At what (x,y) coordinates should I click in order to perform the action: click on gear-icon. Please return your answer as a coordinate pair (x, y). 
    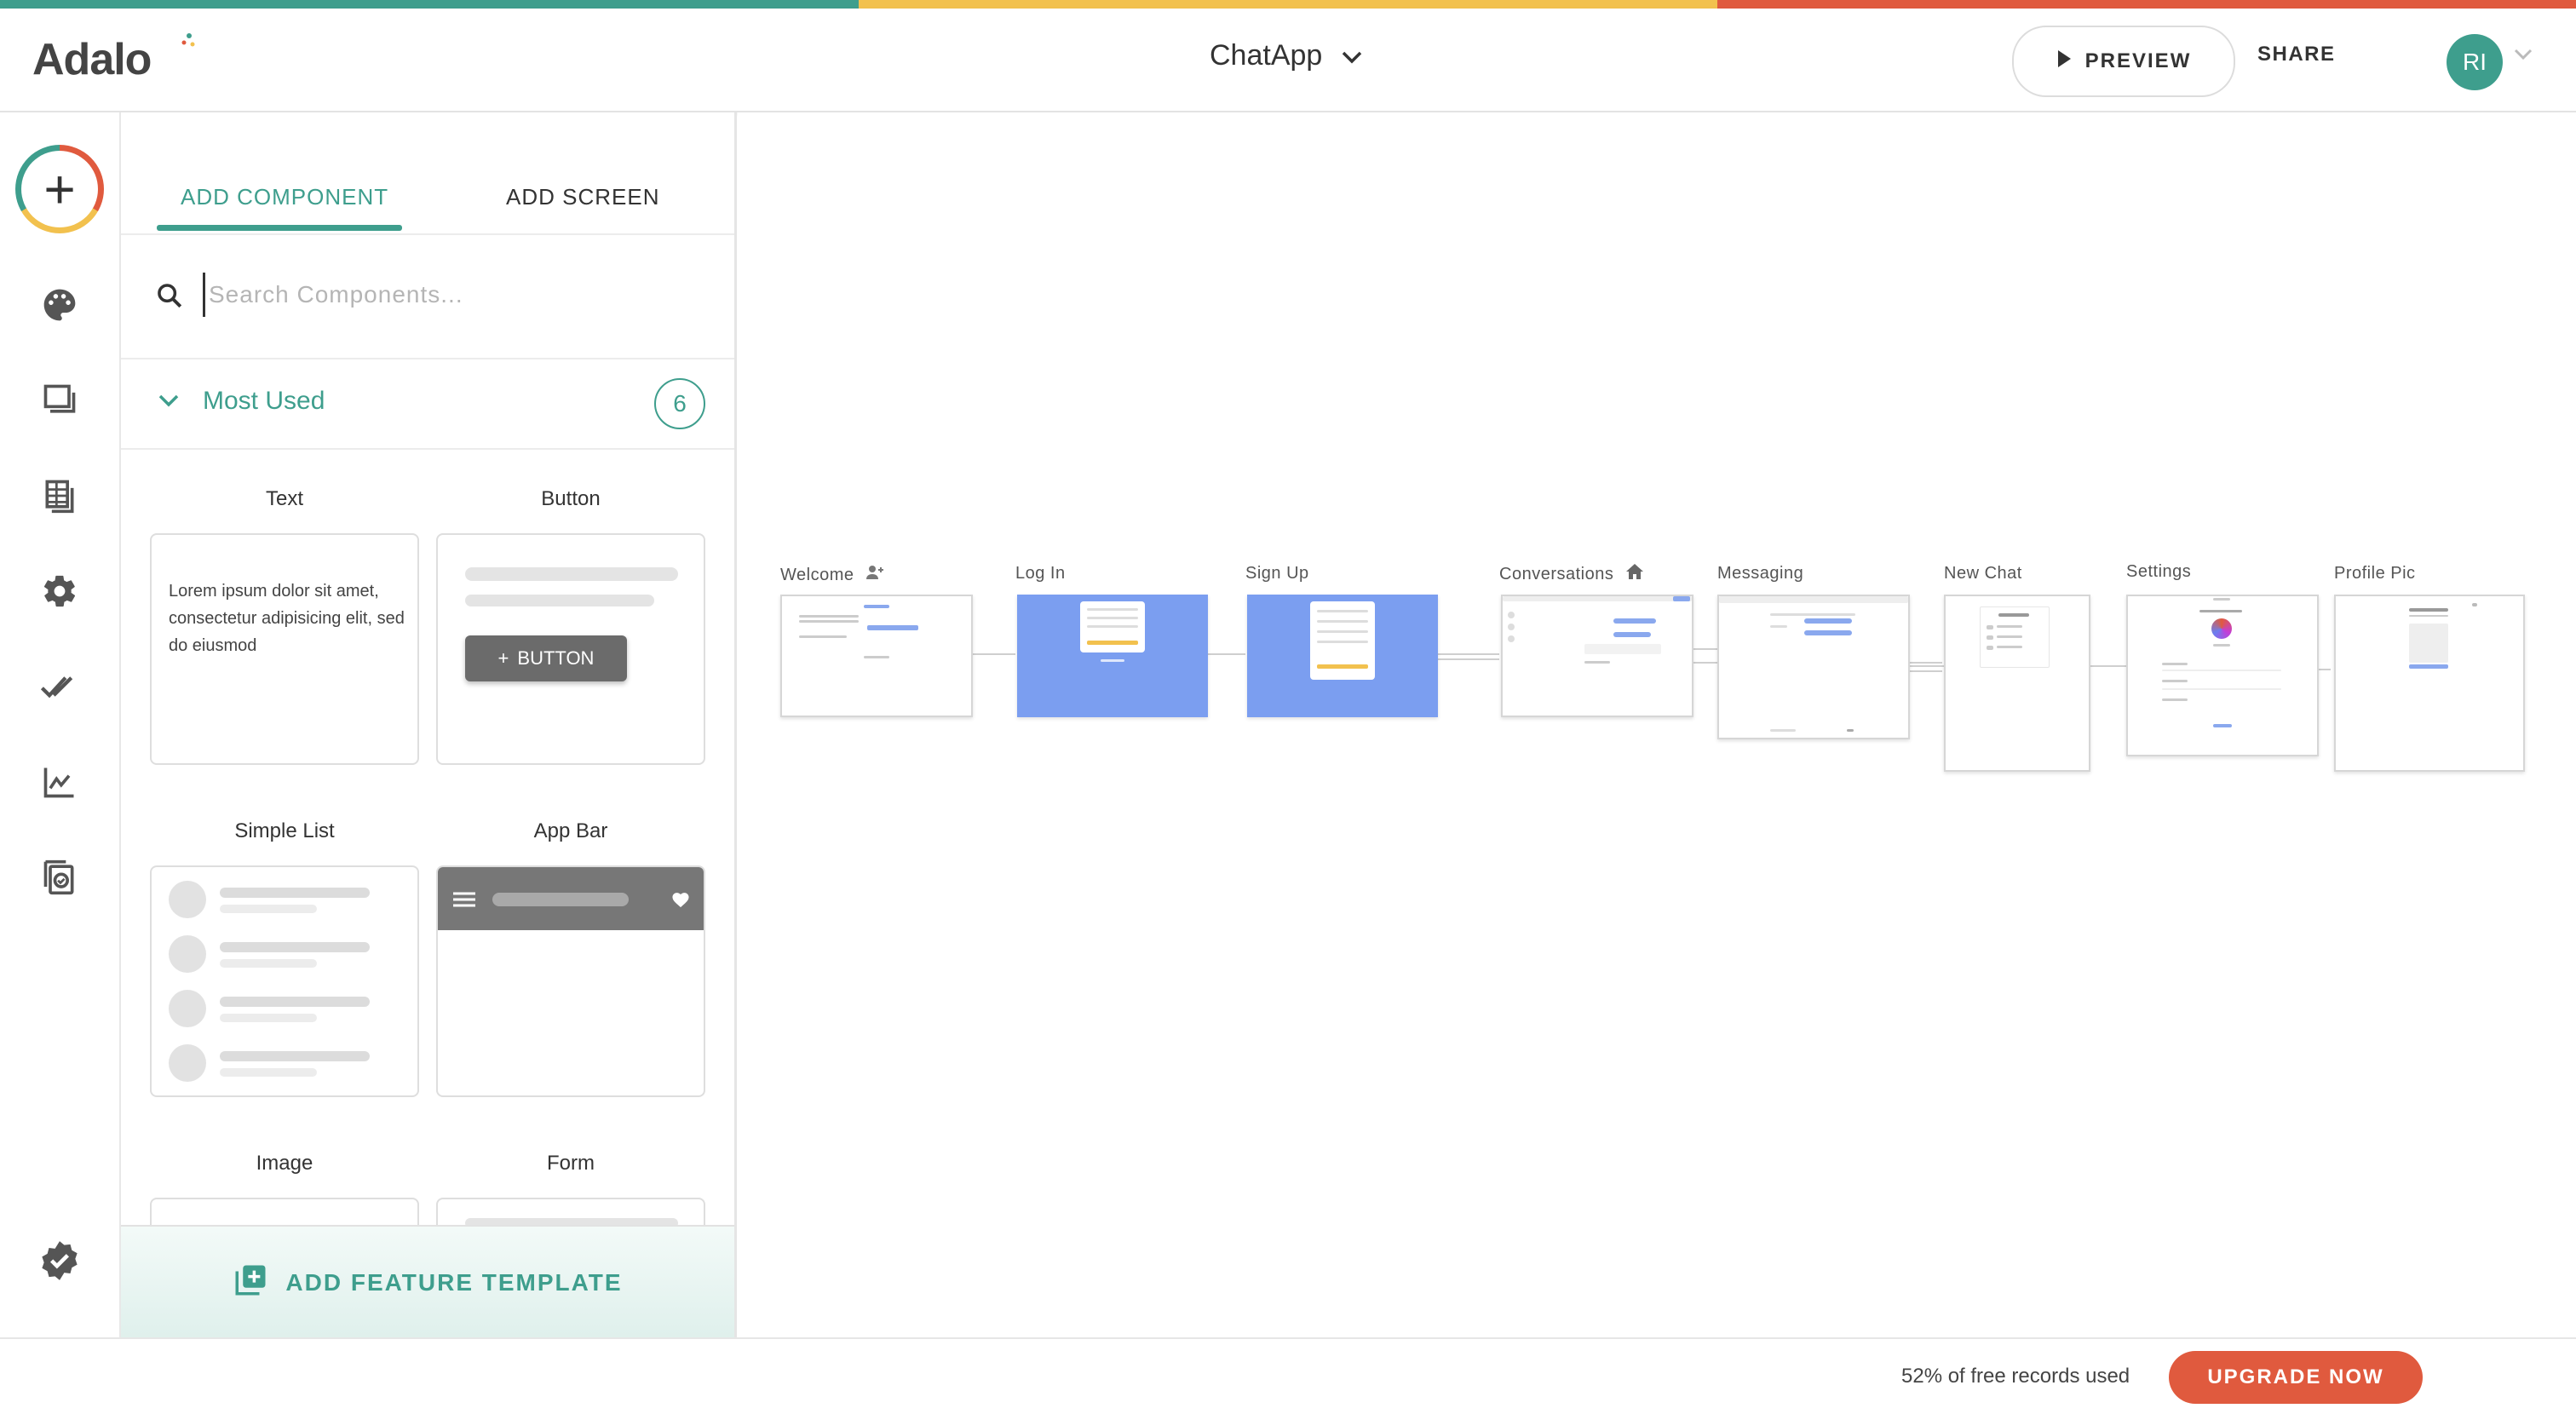
    Looking at the image, I should click on (60, 591).